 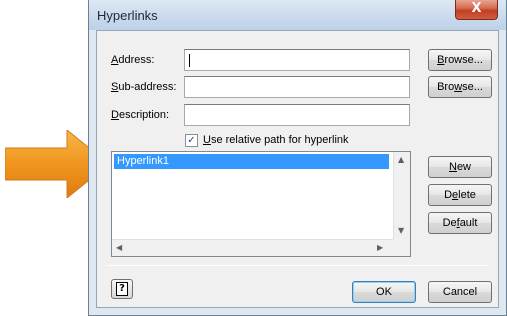 What do you see at coordinates (401, 159) in the screenshot?
I see `scroll-up-icon: ▲` at bounding box center [401, 159].